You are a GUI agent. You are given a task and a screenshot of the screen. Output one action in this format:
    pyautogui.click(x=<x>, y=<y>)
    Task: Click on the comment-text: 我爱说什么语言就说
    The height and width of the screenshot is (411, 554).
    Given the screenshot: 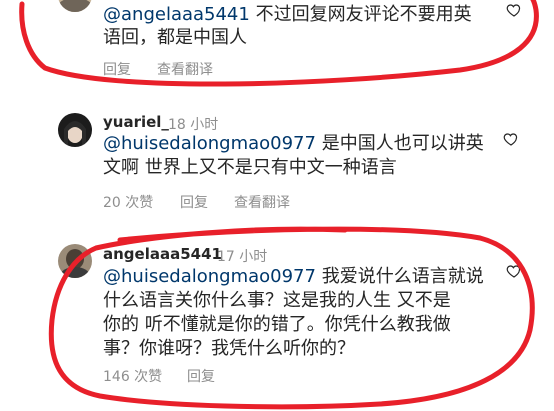 What is the action you would take?
    pyautogui.click(x=399, y=276)
    